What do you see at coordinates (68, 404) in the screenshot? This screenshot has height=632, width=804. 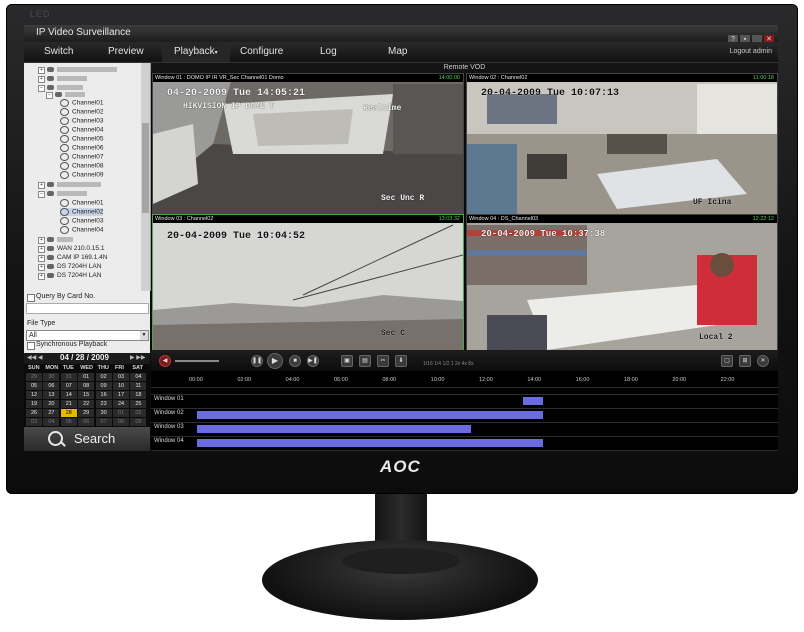 I see `calendar-day: 21` at bounding box center [68, 404].